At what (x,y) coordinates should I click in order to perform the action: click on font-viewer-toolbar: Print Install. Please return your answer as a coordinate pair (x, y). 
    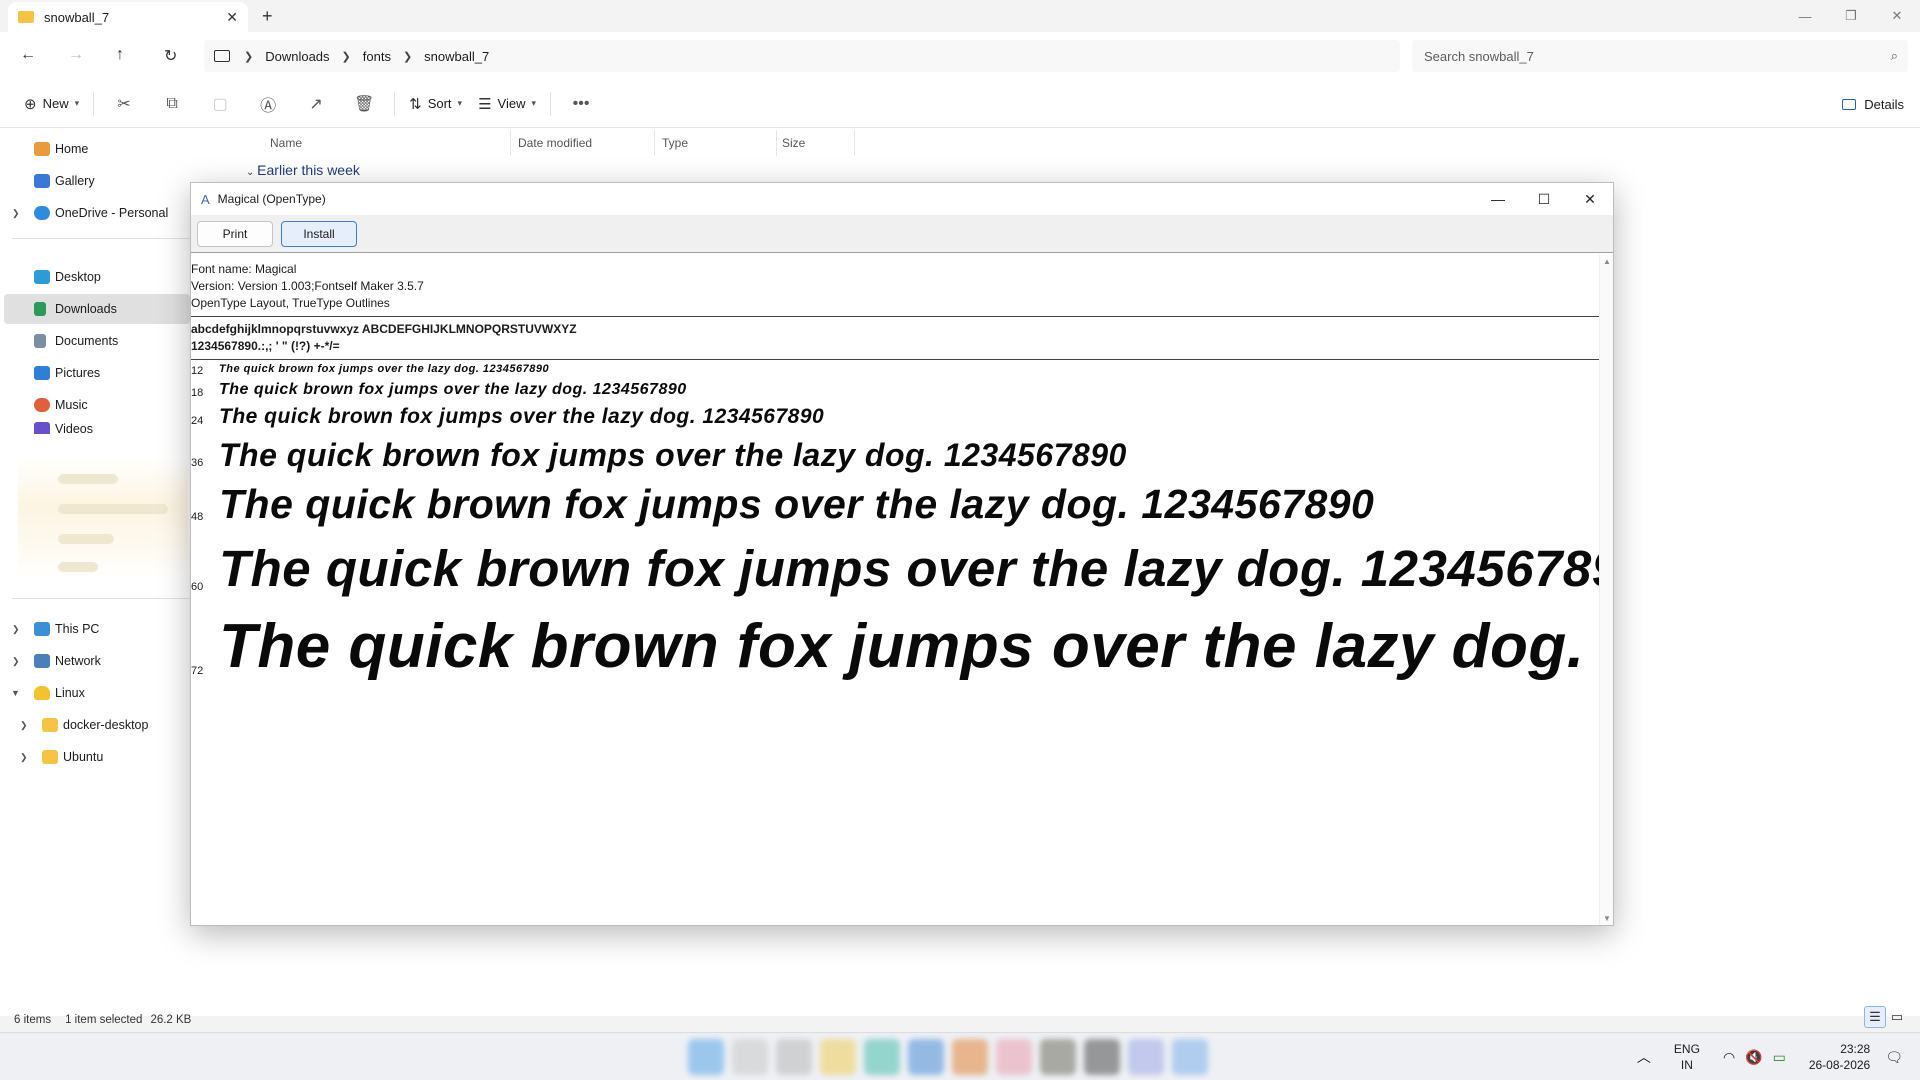
    Looking at the image, I should click on (902, 234).